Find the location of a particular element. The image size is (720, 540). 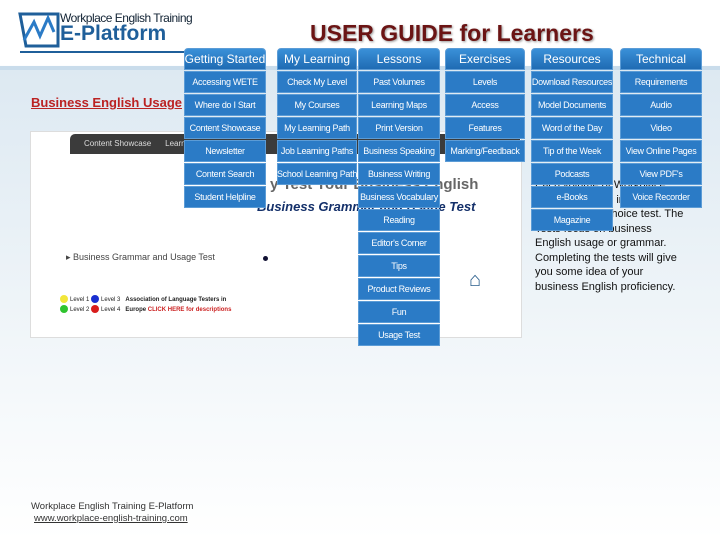

menu-item-business-writing: Business Writing is located at coordinates (399, 174).